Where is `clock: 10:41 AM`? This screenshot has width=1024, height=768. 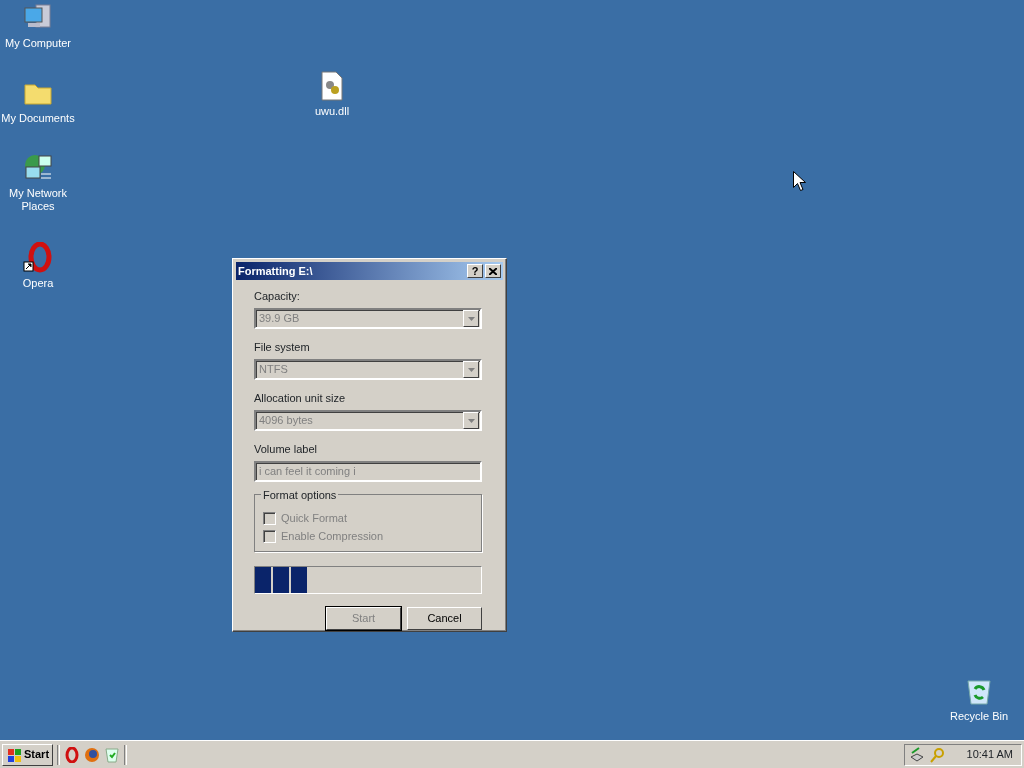
clock: 10:41 AM is located at coordinates (989, 755).